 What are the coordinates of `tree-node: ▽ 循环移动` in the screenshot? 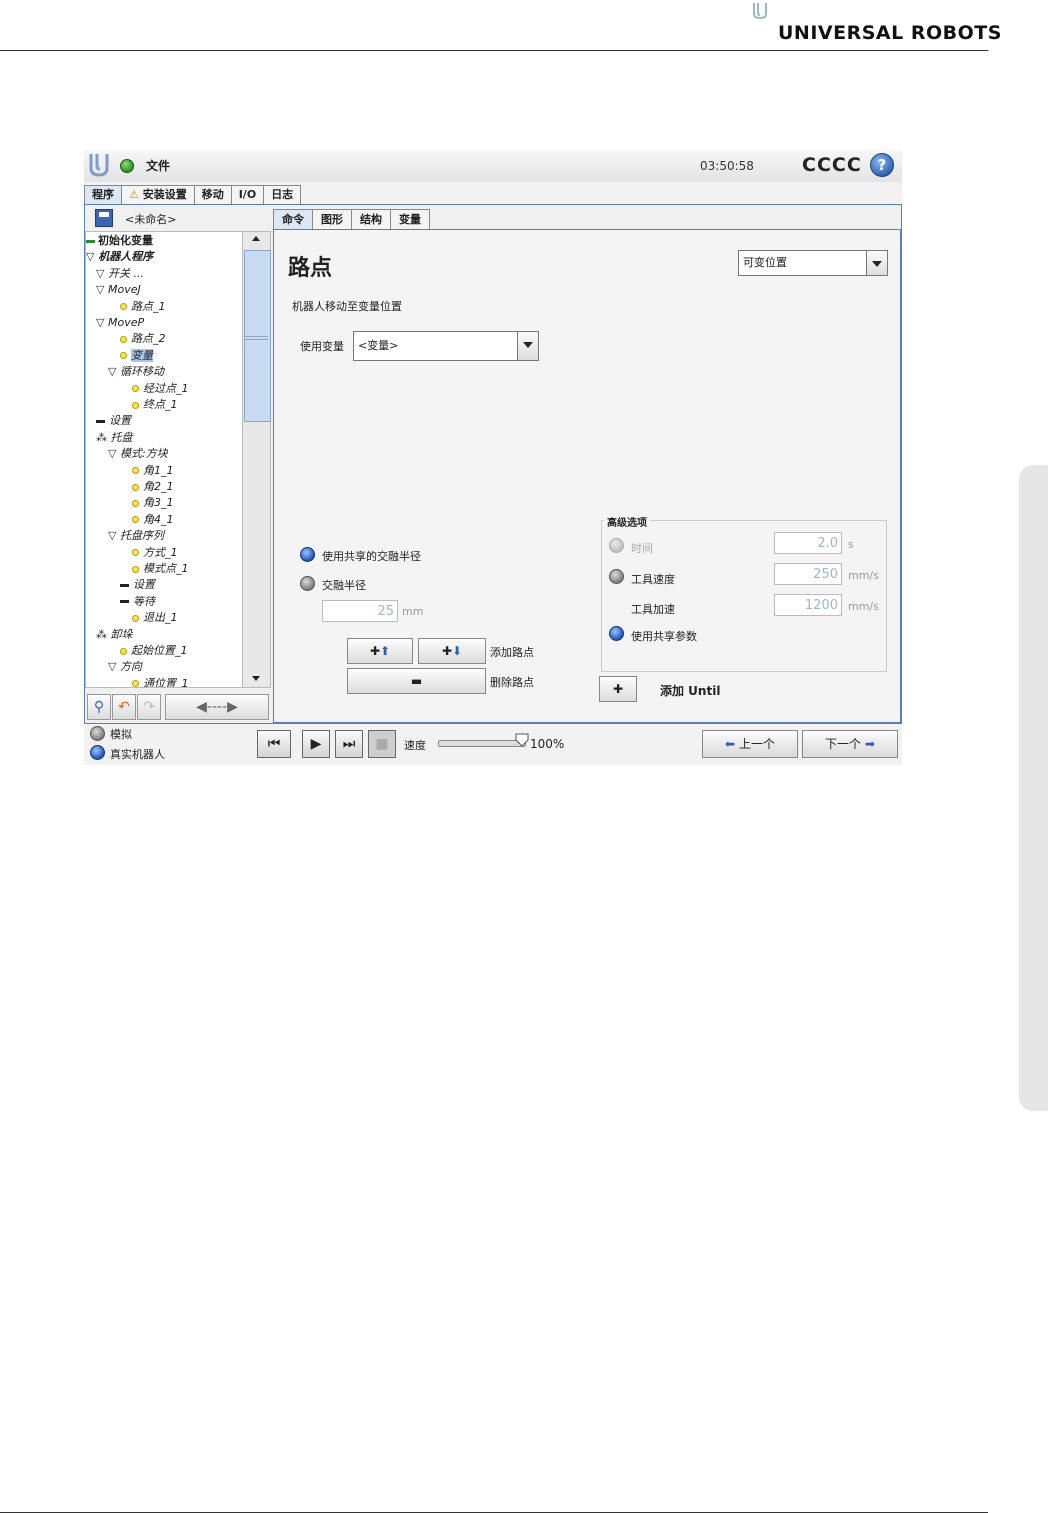 It's located at (136, 372).